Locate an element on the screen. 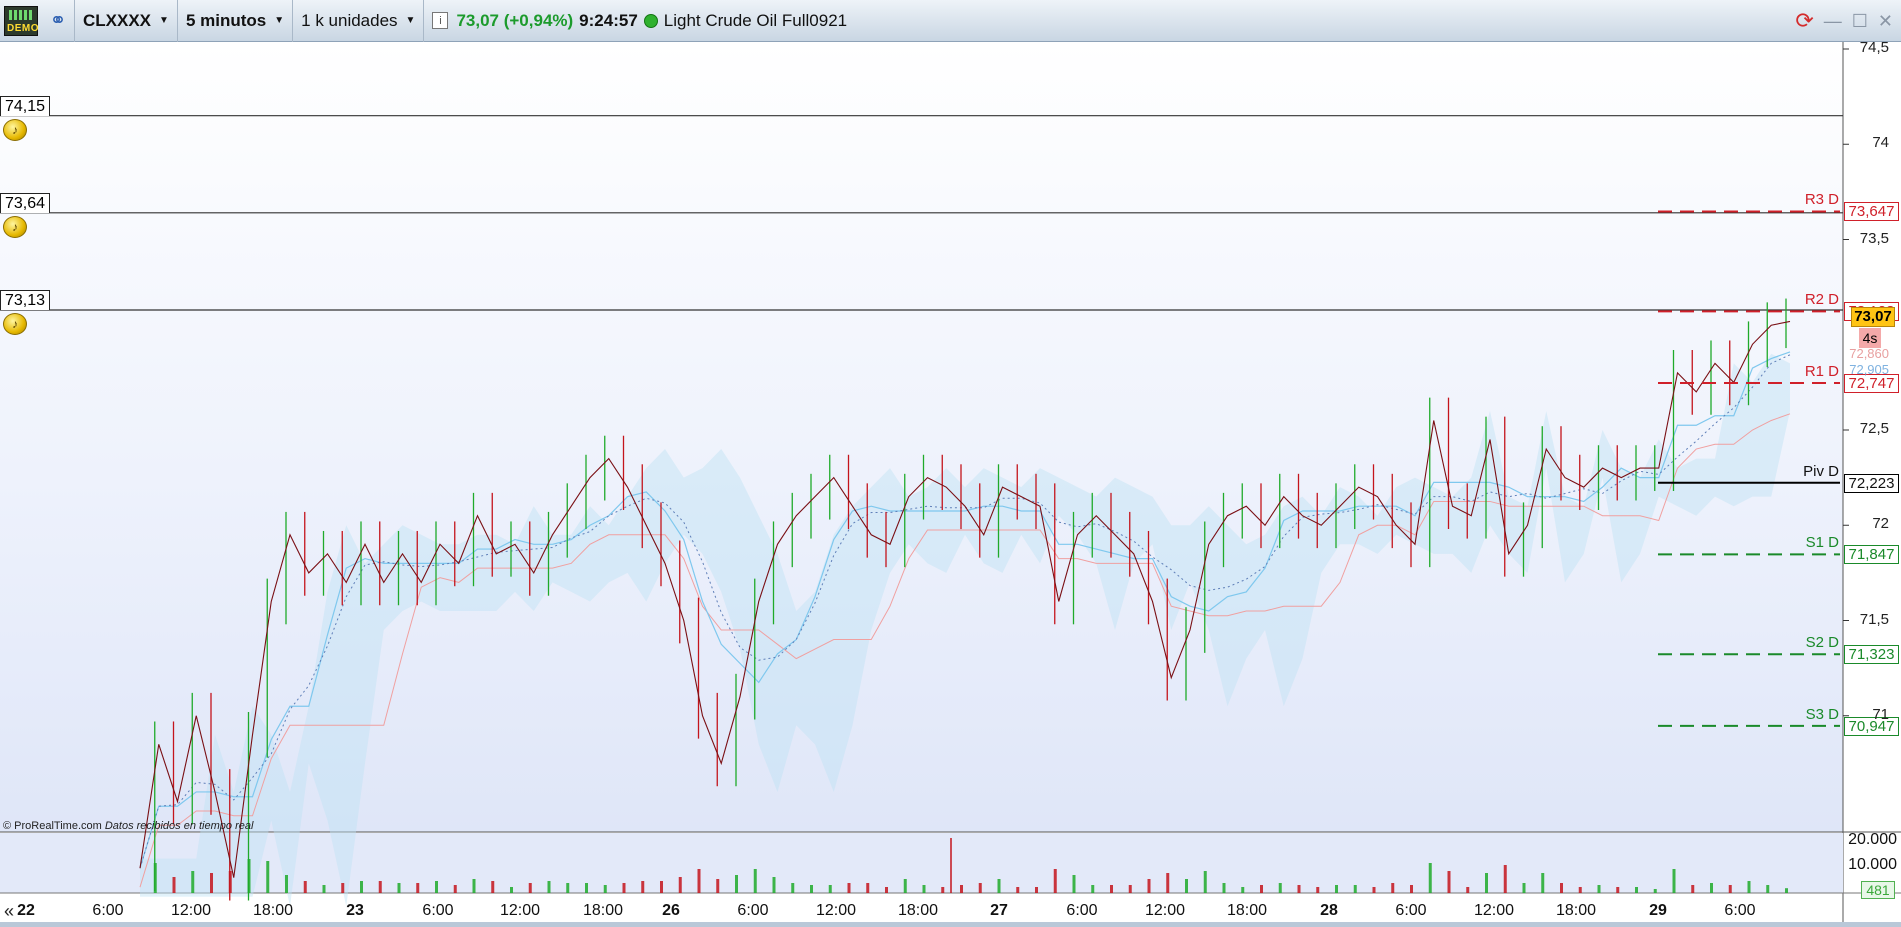  pivot-price-box: 73,647 is located at coordinates (1871, 212).